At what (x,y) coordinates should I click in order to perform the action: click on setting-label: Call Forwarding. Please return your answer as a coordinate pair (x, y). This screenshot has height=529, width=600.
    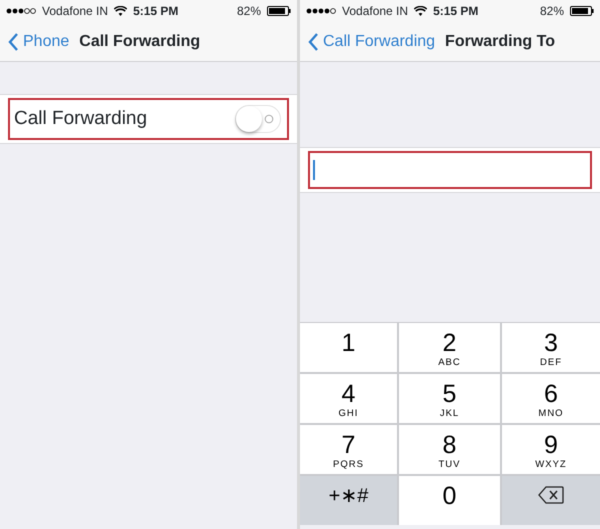
    Looking at the image, I should click on (81, 118).